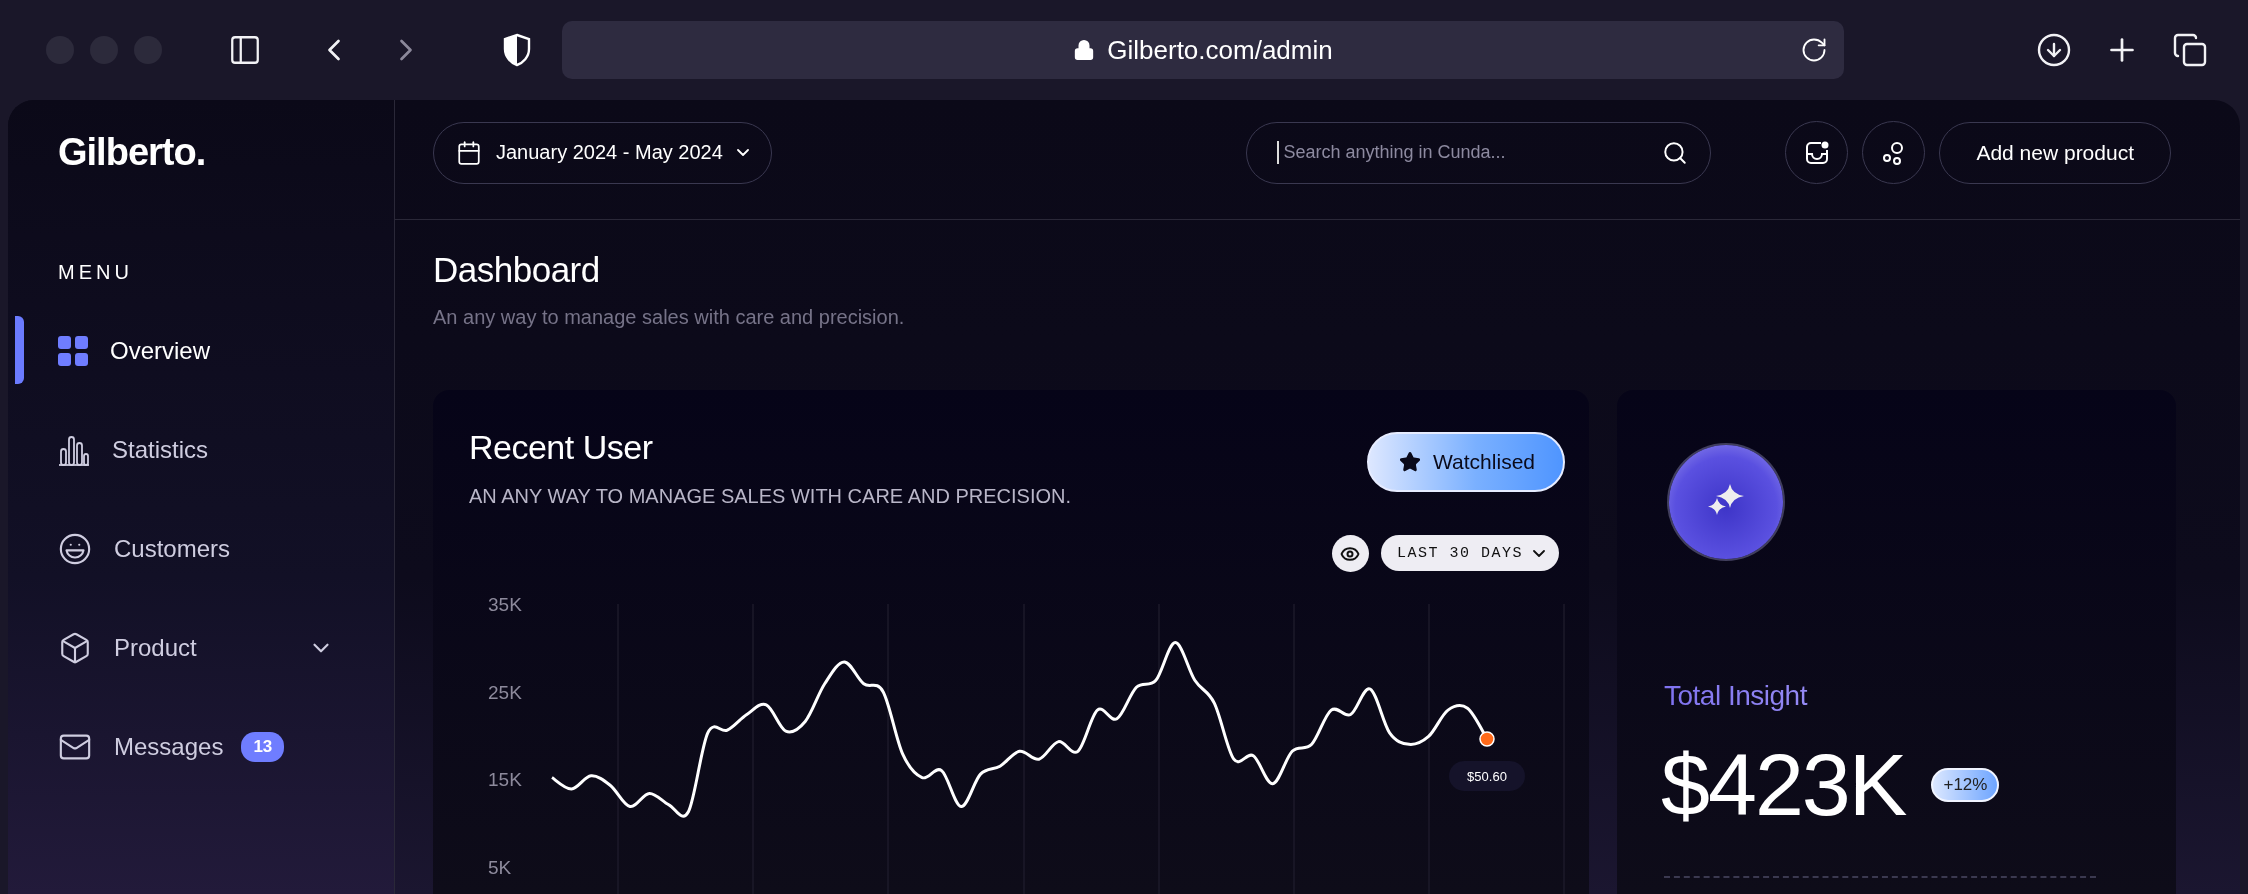  Describe the element at coordinates (96, 272) in the screenshot. I see `menu-heading: MENU` at that location.